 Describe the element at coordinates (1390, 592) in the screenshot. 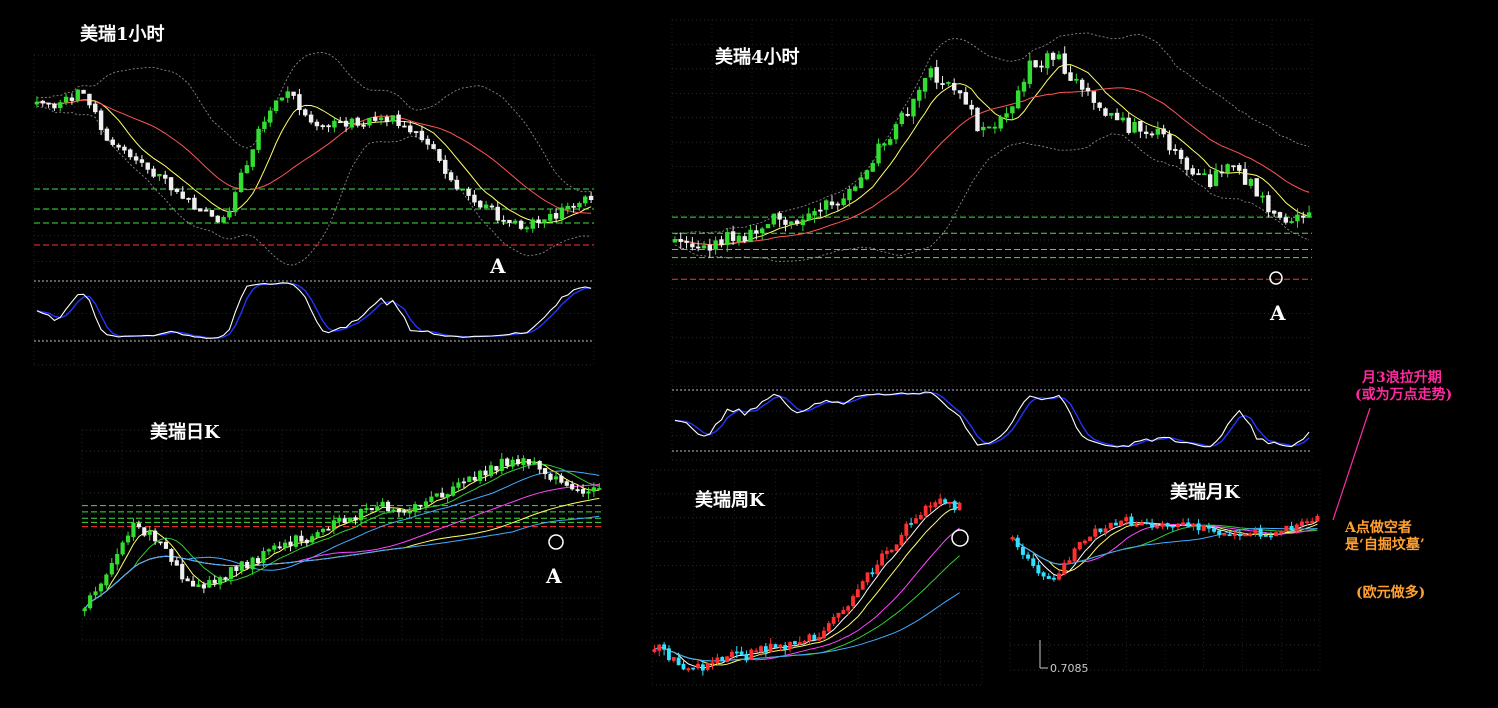

I see `annotation-euro-long: (欧元做多)` at that location.